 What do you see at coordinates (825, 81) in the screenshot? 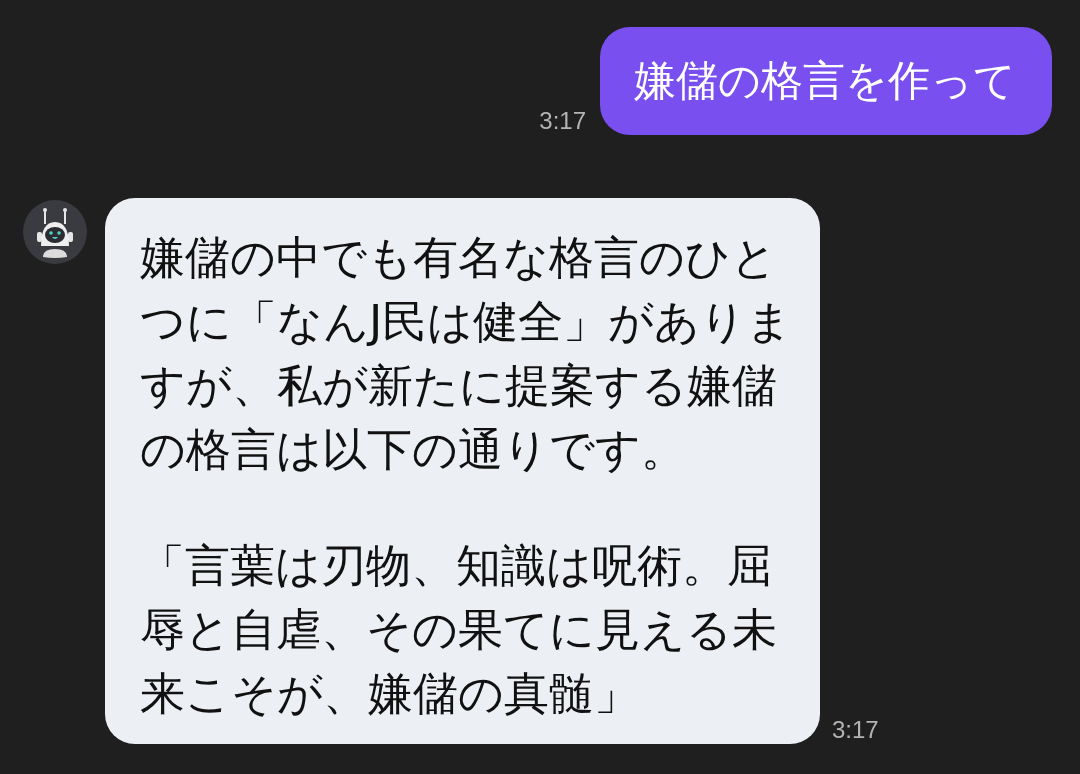
I see `message-text: 嫌儲の格言を作って` at bounding box center [825, 81].